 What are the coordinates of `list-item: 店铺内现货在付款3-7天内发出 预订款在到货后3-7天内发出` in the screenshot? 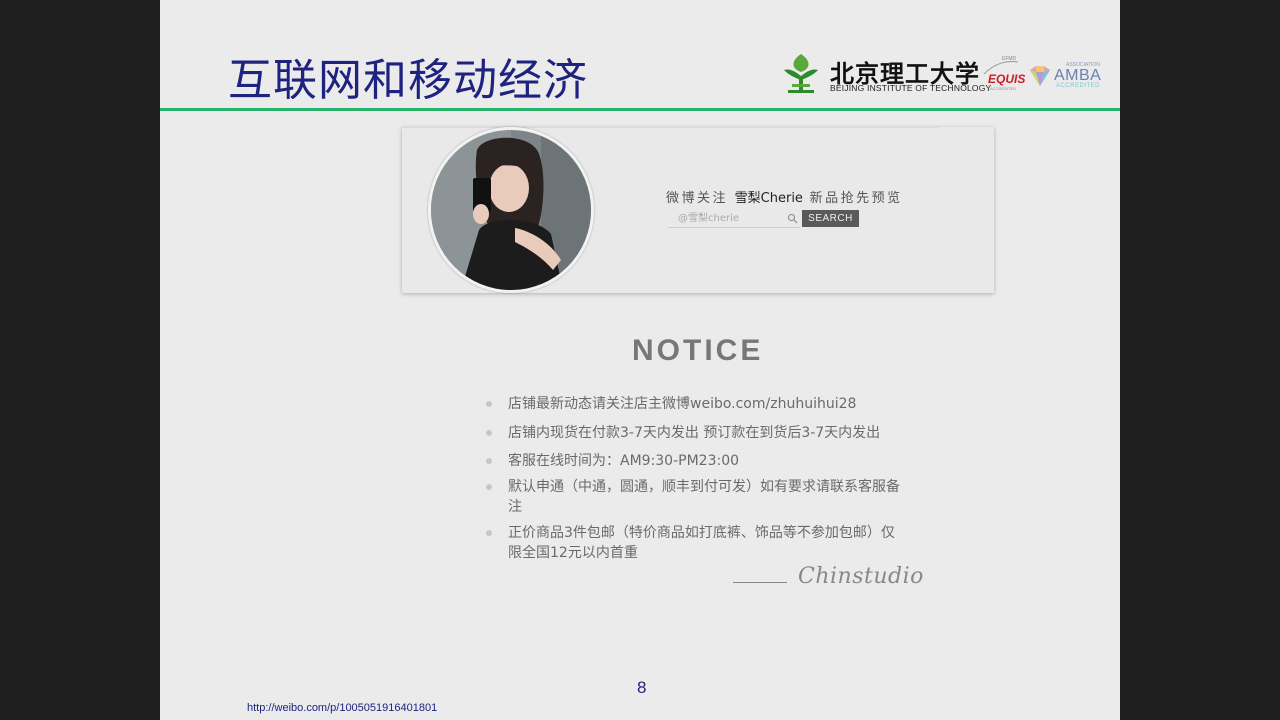 It's located at (696, 433).